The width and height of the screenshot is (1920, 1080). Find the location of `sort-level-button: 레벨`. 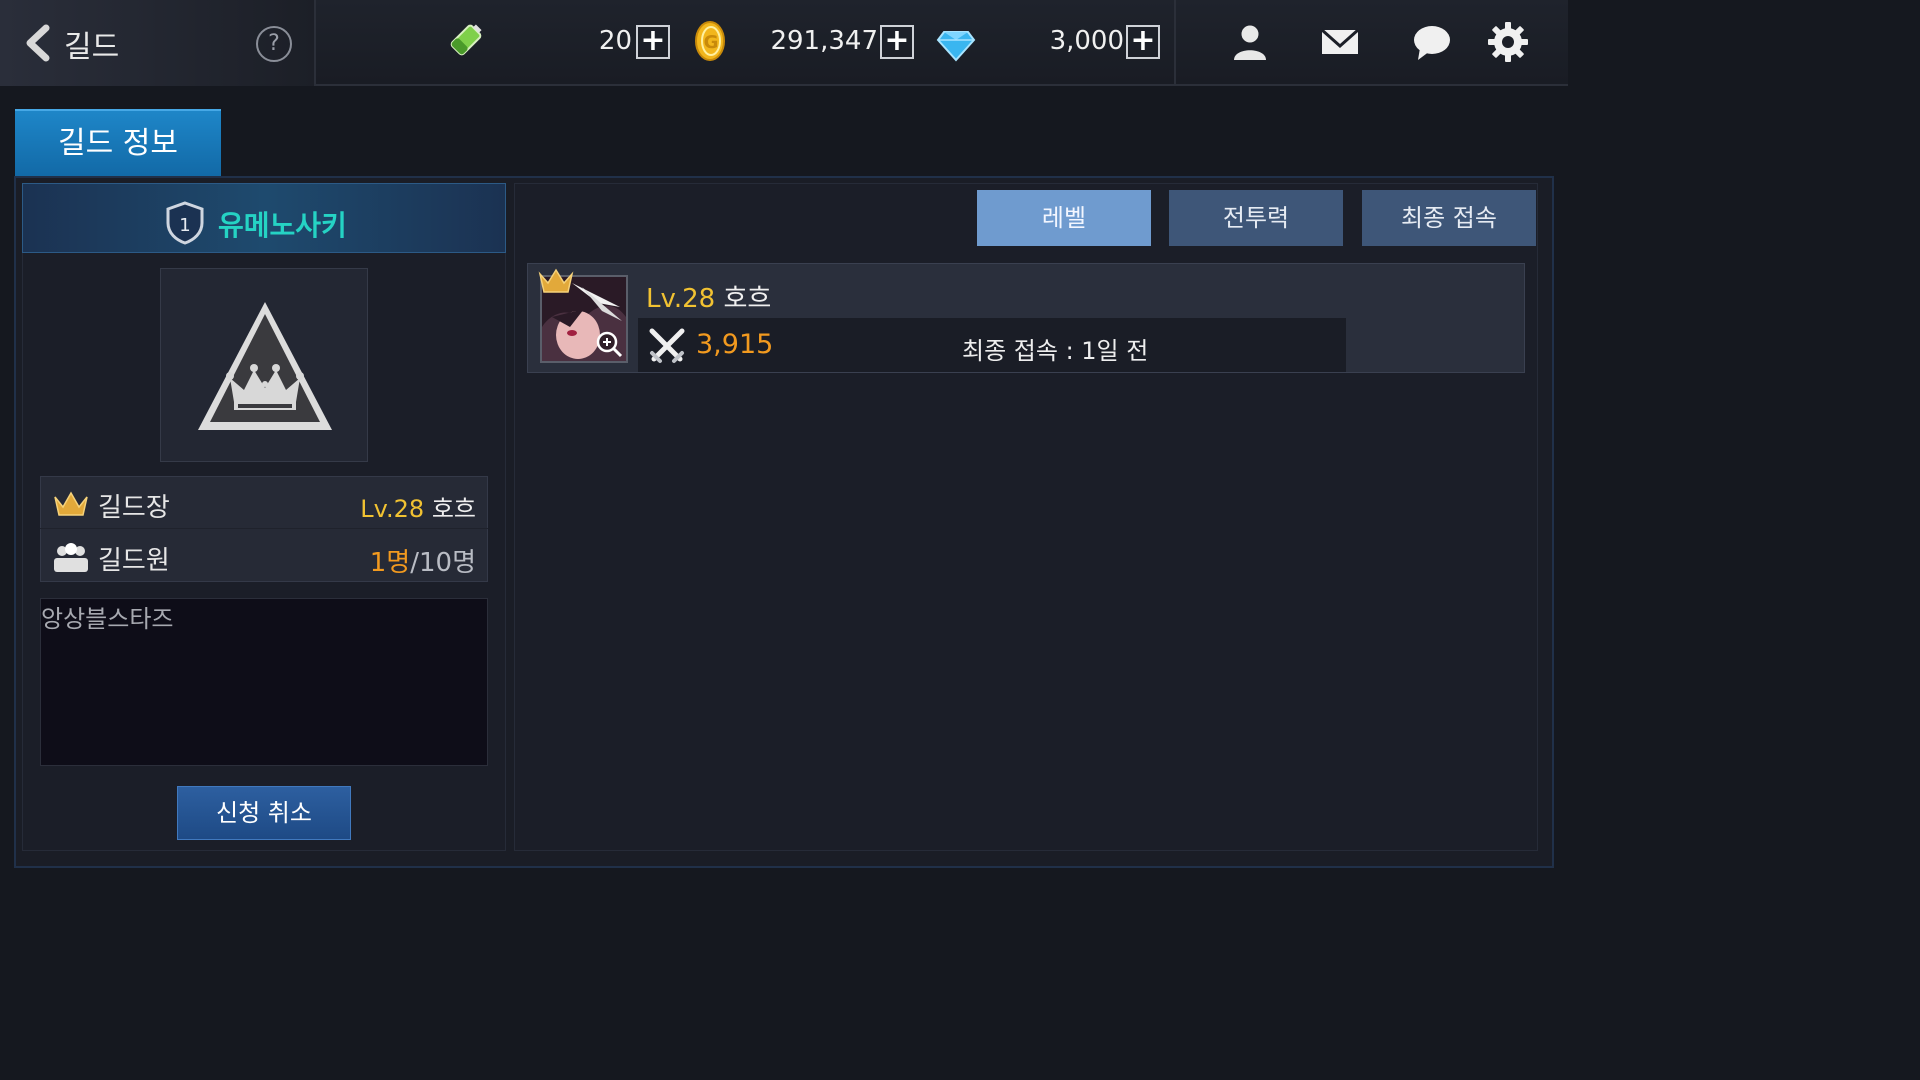

sort-level-button: 레벨 is located at coordinates (1064, 218).